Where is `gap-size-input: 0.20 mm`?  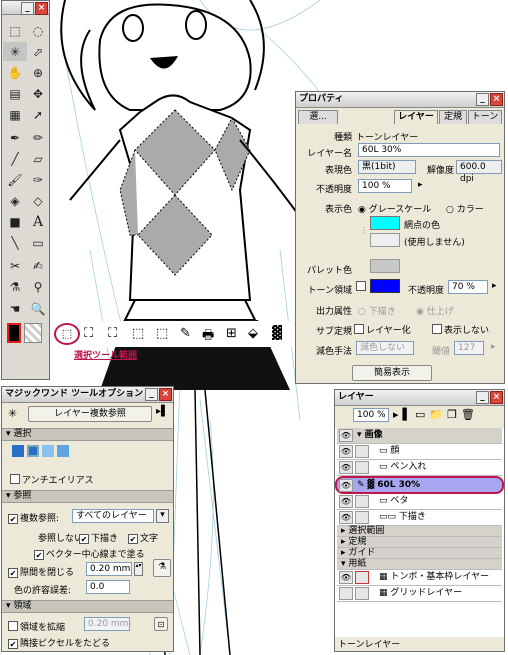 gap-size-input: 0.20 mm is located at coordinates (109, 569).